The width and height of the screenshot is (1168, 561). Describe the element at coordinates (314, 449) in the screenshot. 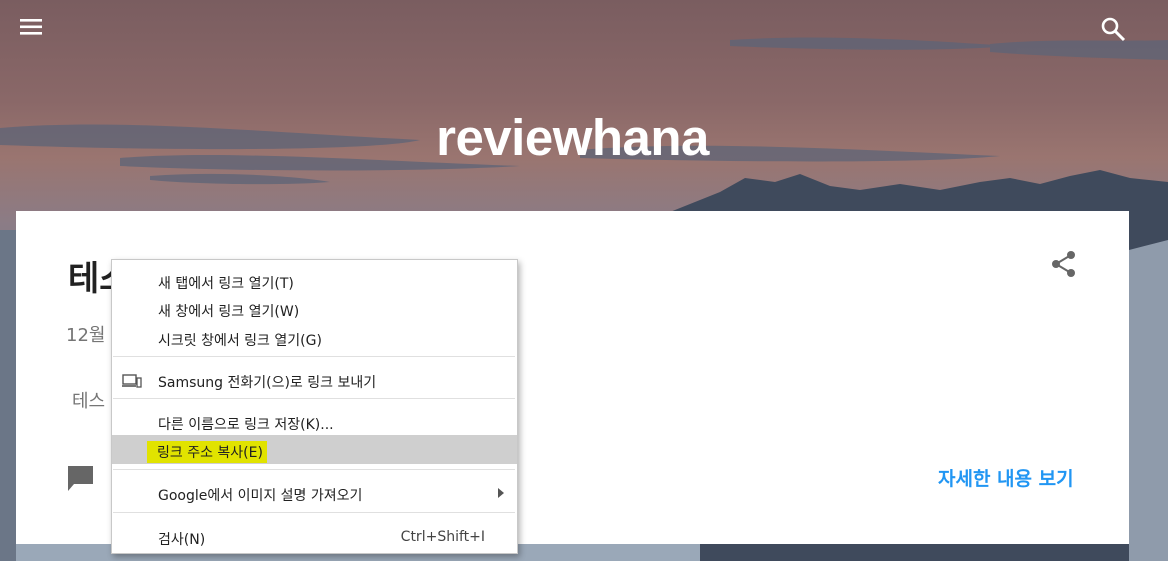

I see `menu-item-copy-link-address: 링크 주소 복사(E)` at that location.